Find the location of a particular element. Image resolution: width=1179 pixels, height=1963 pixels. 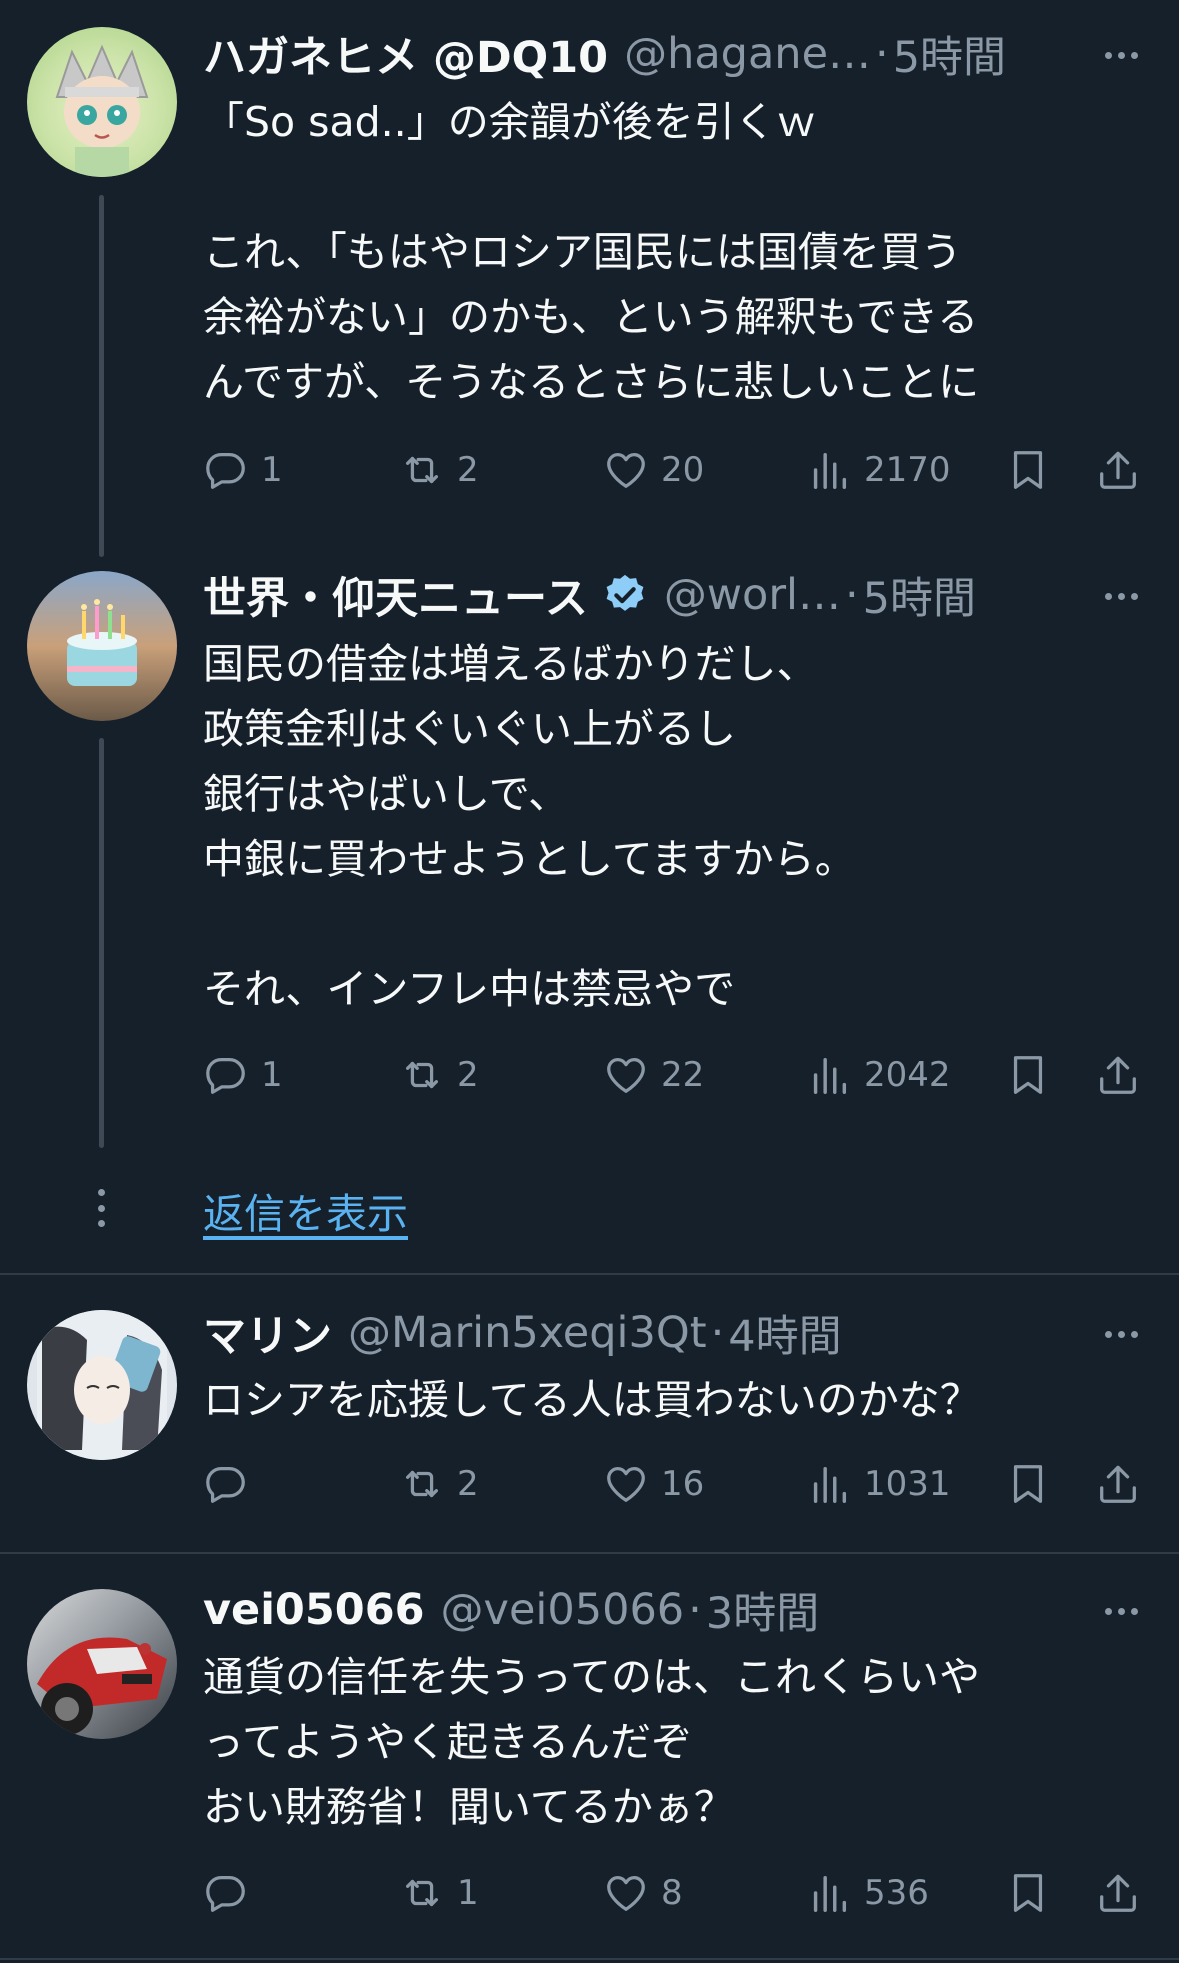

tweet-actions: 2 16 1031 is located at coordinates (691, 1484).